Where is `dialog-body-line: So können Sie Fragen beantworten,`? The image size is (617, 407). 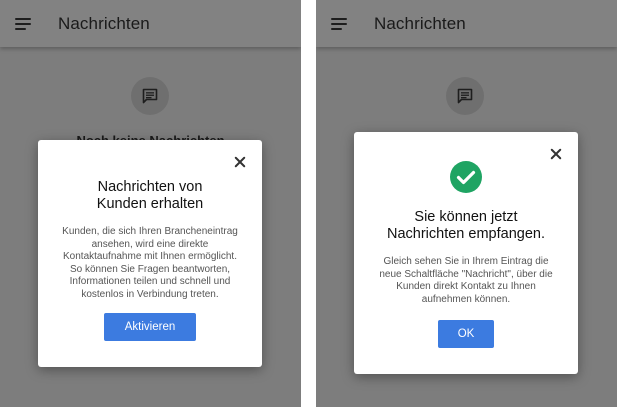
dialog-body-line: So können Sie Fragen beantworten, is located at coordinates (150, 269).